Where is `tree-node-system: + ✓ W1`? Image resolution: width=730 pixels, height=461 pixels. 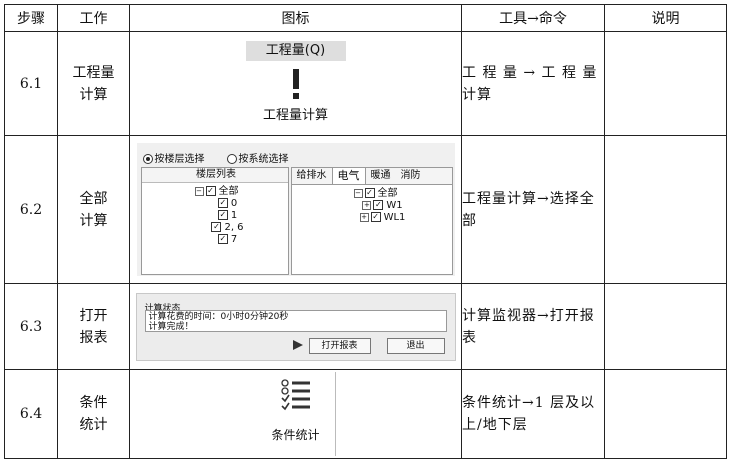
tree-node-system: + ✓ W1 is located at coordinates (372, 206).